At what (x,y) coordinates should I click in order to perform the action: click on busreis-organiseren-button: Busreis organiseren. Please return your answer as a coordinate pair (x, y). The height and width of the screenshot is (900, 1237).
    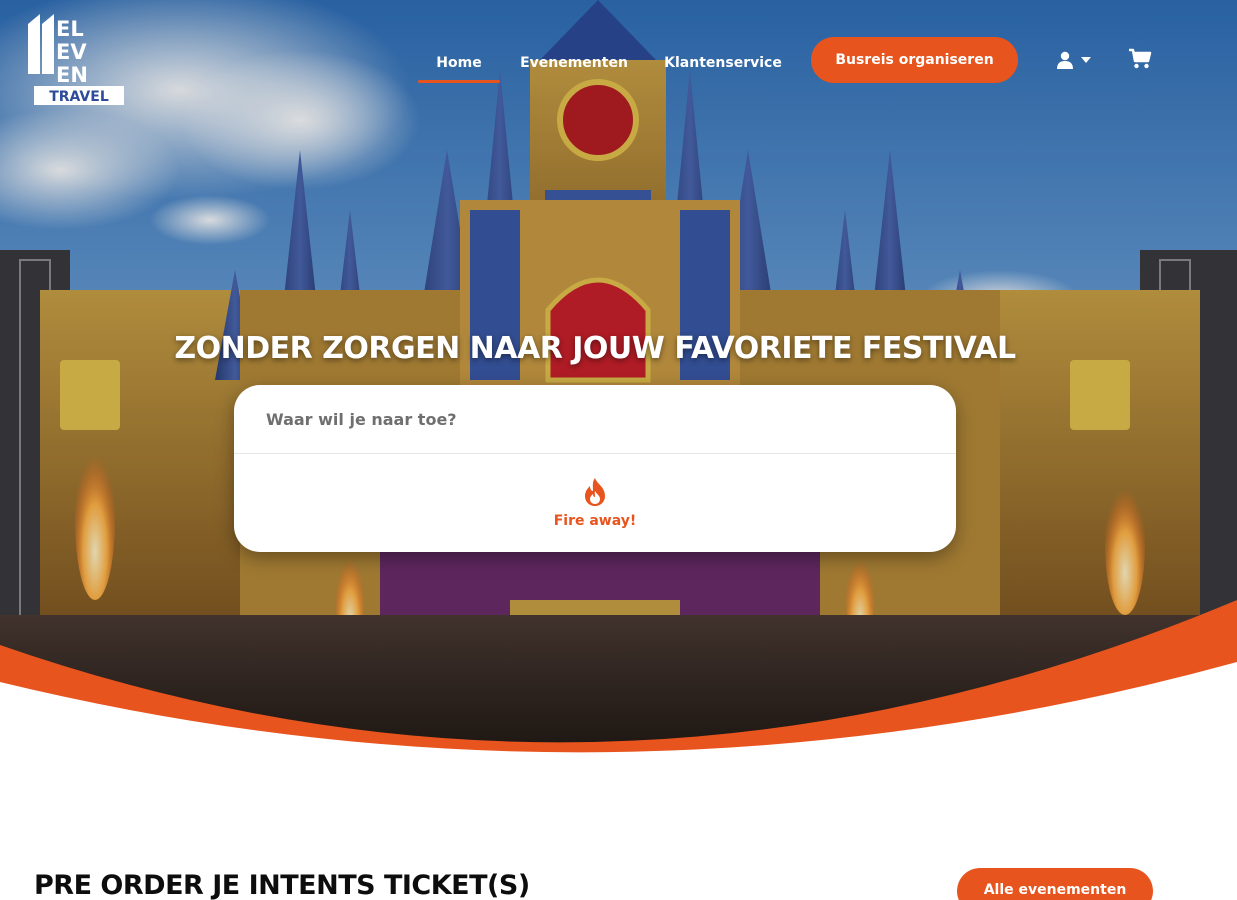
    Looking at the image, I should click on (914, 60).